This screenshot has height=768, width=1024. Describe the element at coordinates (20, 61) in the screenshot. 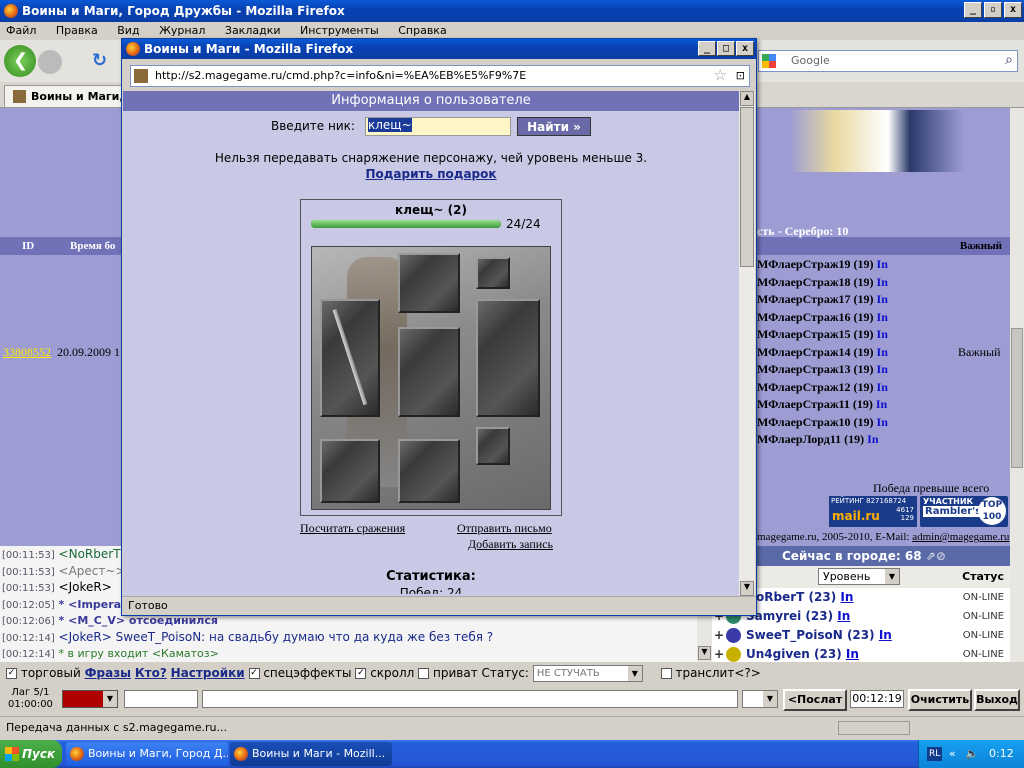

I see `back-button: ❮` at that location.